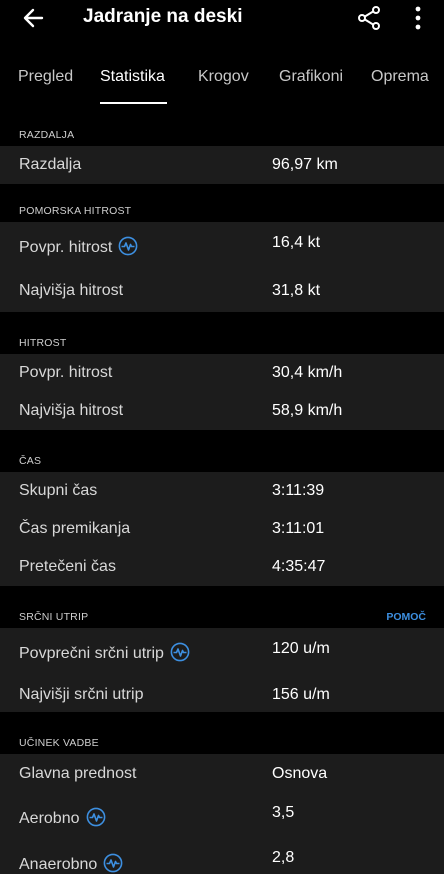 The image size is (444, 874). What do you see at coordinates (223, 77) in the screenshot?
I see `tab-laps: Krogov` at bounding box center [223, 77].